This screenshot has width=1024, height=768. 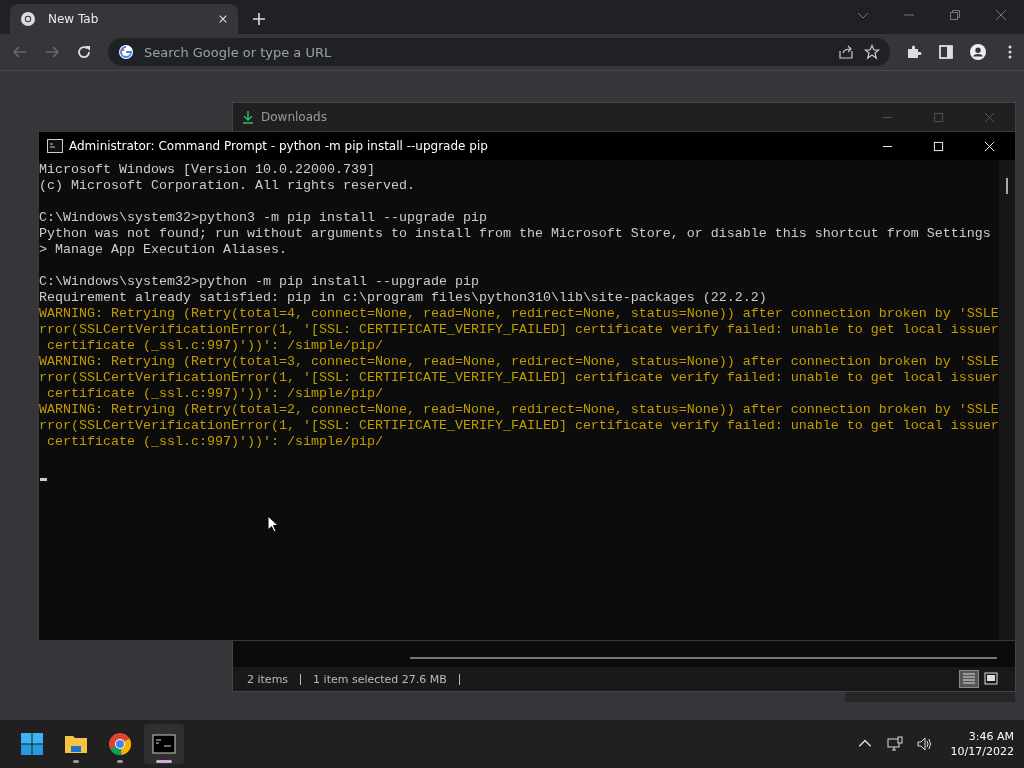 I want to click on console-line: Python was not found; run without arguments to install from the Microsoft Store, or disable this shortcut from Settings, so click(x=515, y=234).